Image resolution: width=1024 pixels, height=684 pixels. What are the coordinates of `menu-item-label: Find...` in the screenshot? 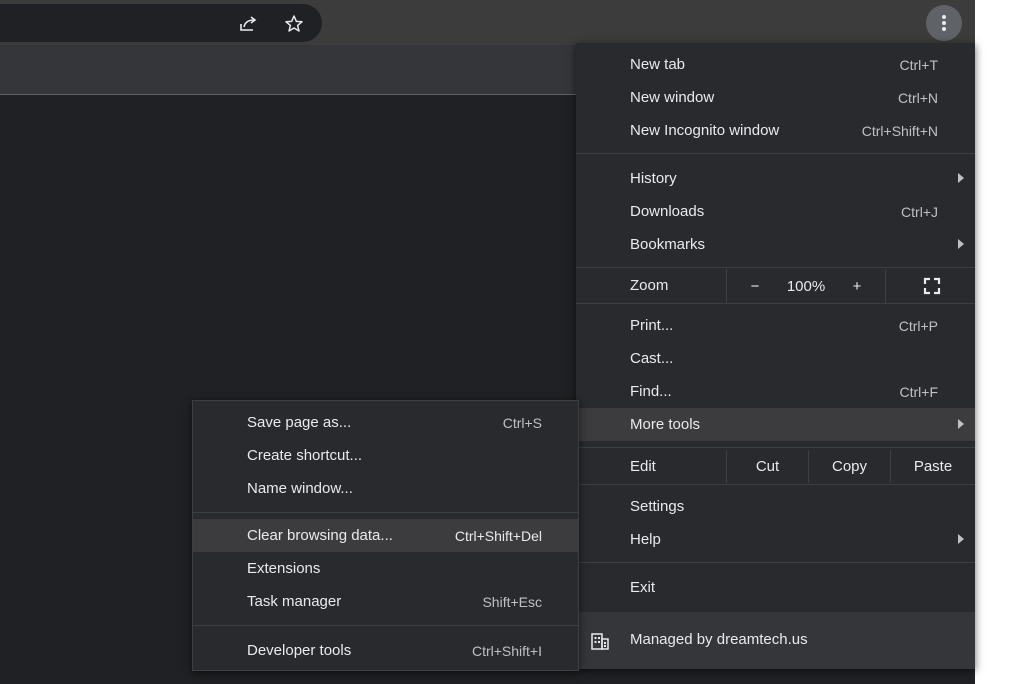 It's located at (651, 391).